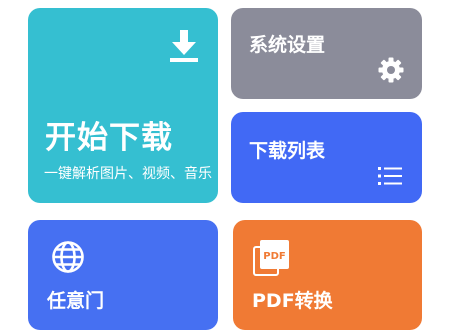 The height and width of the screenshot is (330, 450). I want to click on download-list-tile: 下载列表, so click(326, 157).